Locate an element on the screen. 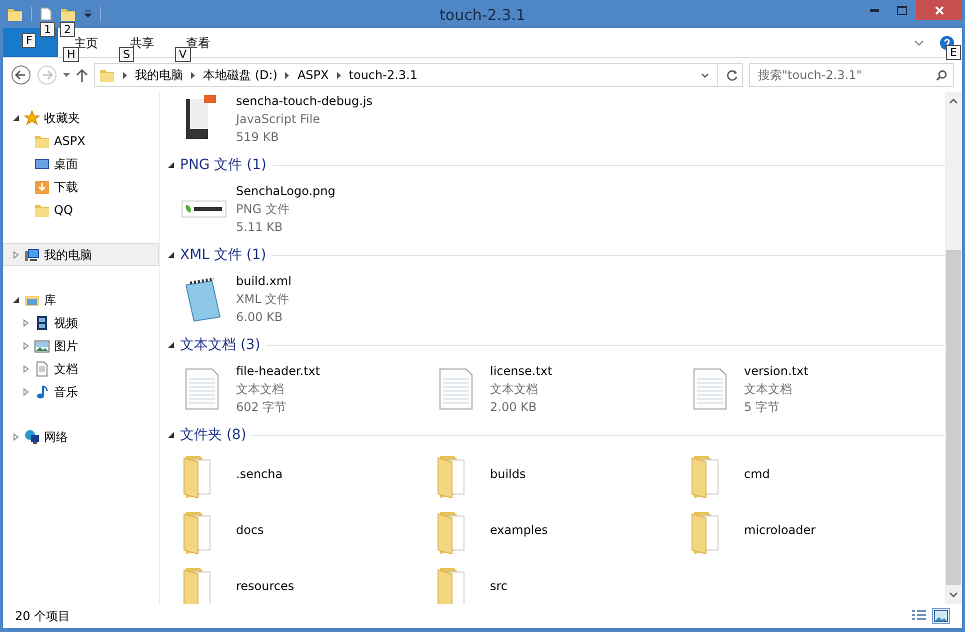  file-name: sencha-touch-debug.js is located at coordinates (304, 101).